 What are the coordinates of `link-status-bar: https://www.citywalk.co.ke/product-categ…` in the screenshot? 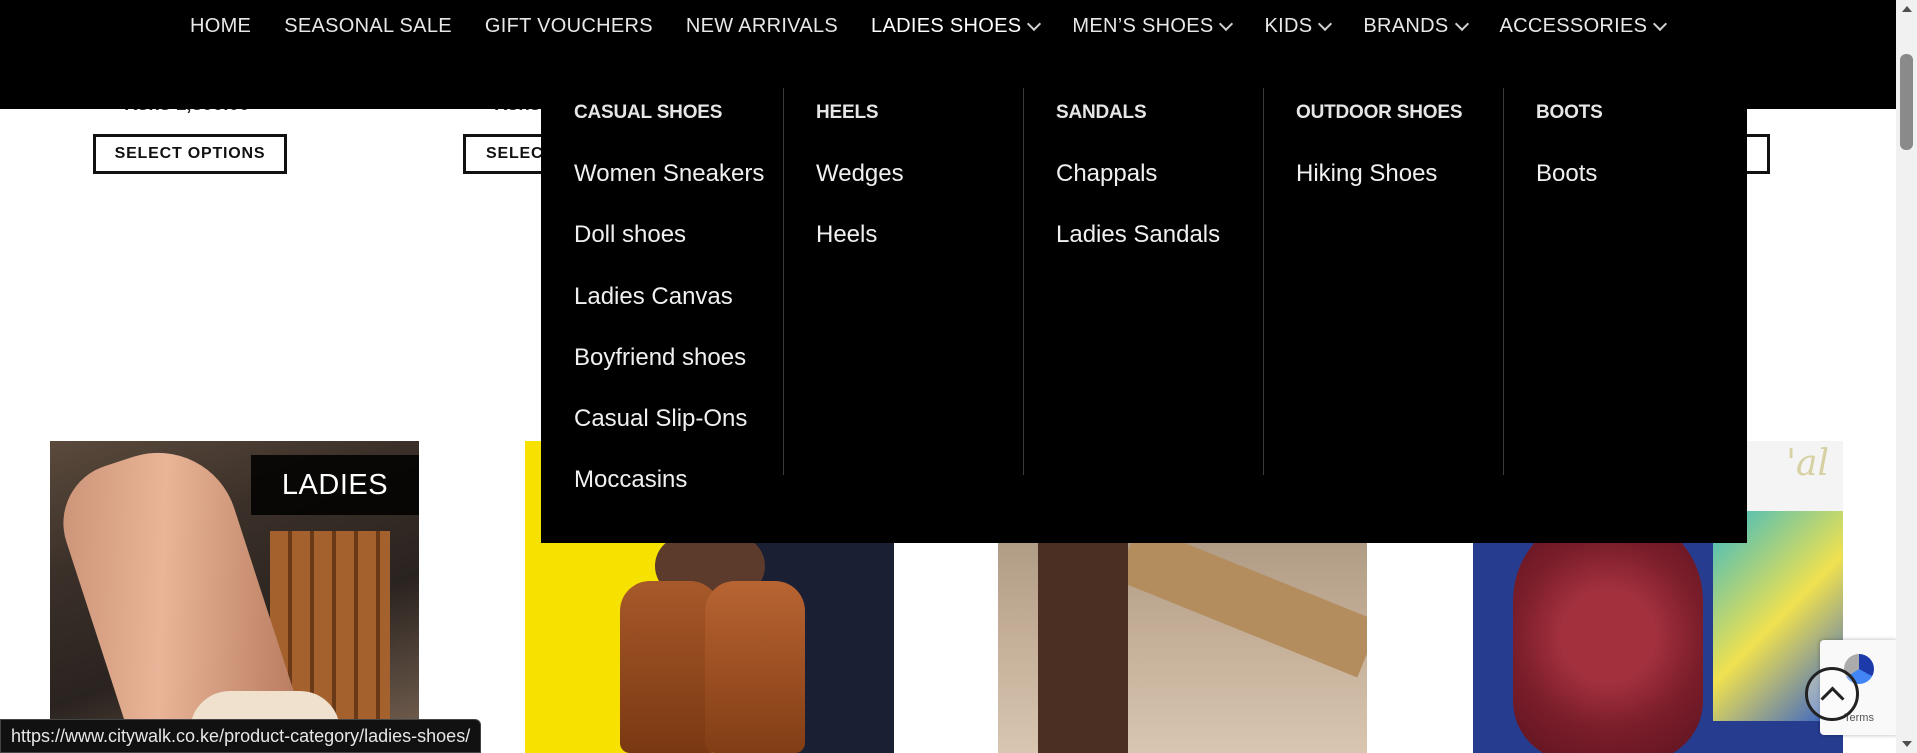 It's located at (241, 736).